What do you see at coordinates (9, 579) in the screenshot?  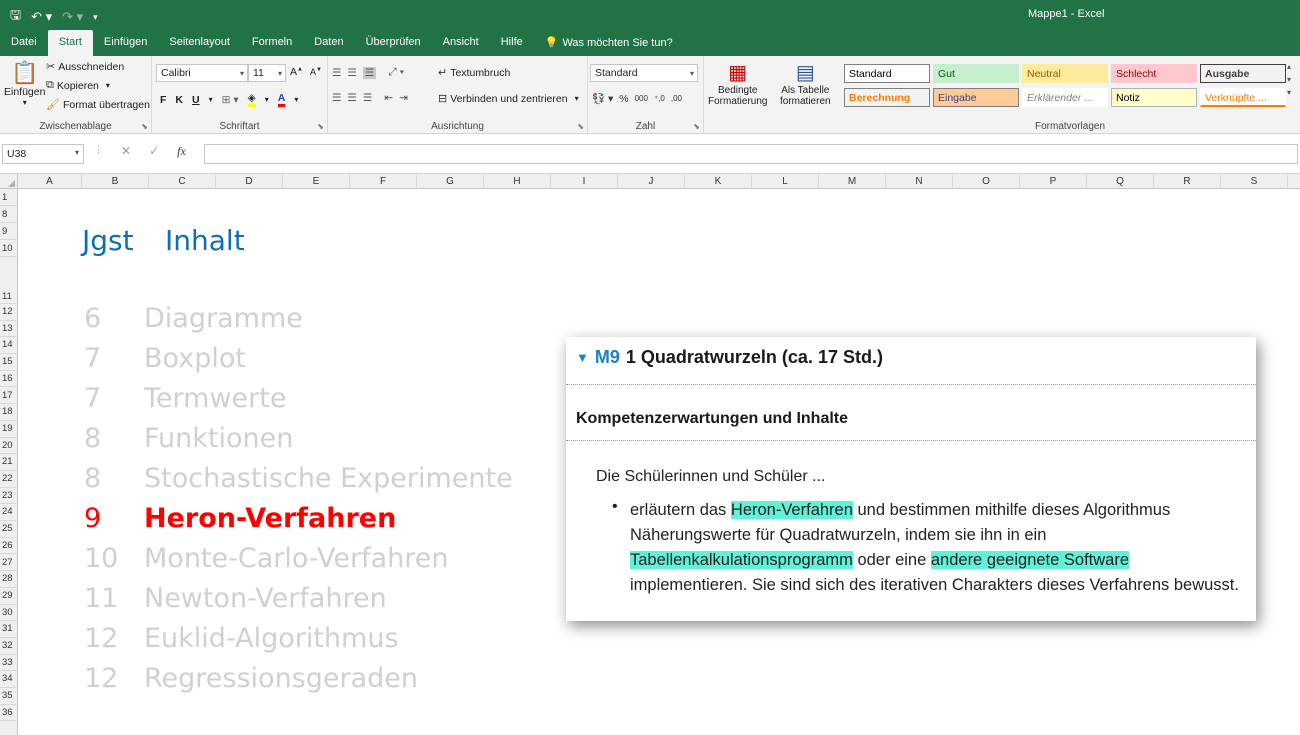 I see `row-header-28: 28` at bounding box center [9, 579].